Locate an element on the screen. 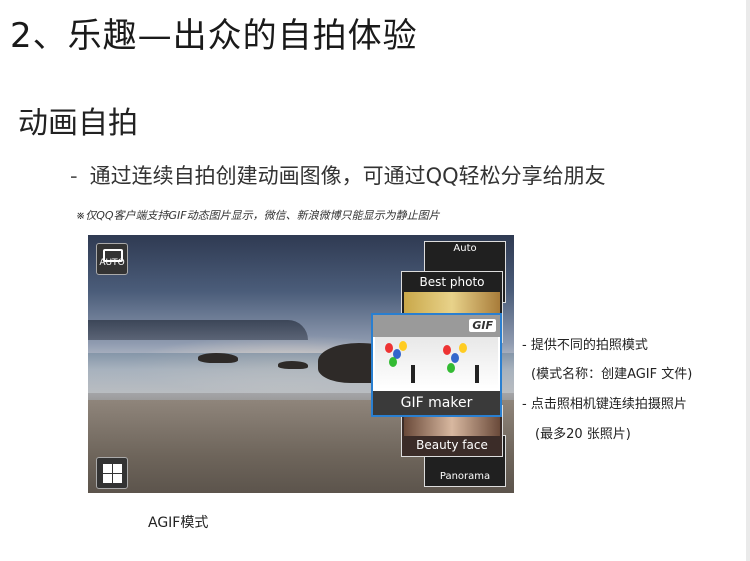  gif-badge: GIF is located at coordinates (482, 325).